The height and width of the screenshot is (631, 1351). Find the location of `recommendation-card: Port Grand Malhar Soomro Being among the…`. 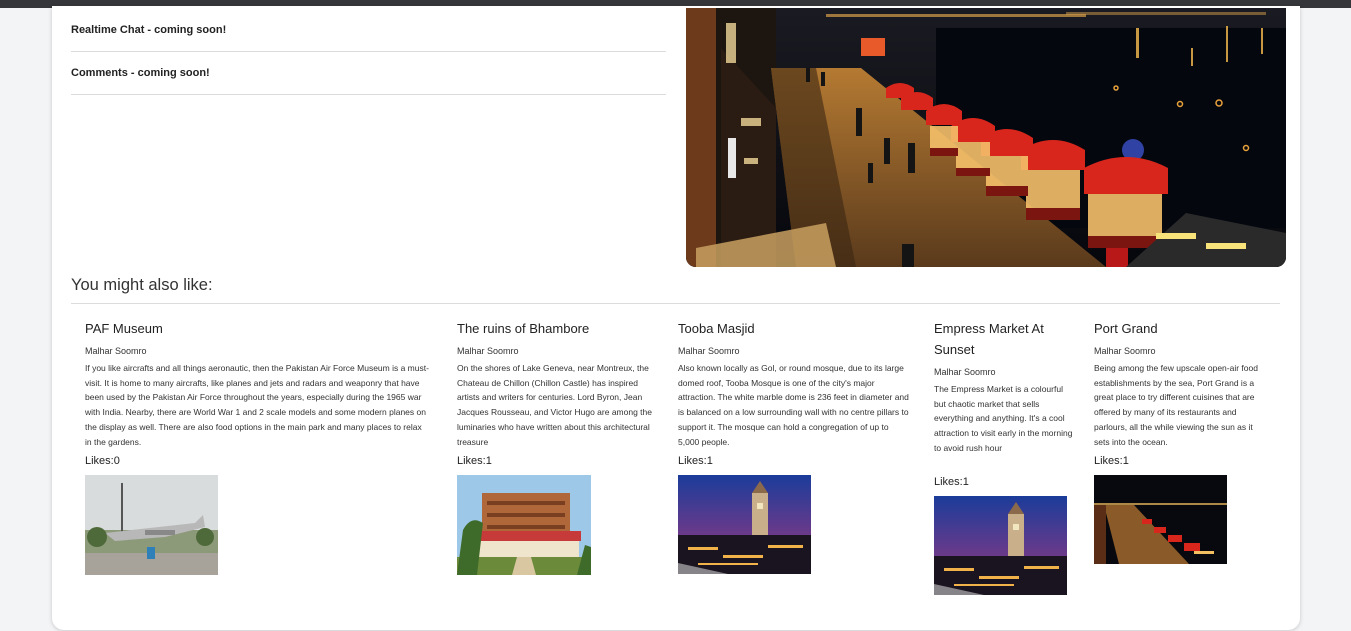

recommendation-card: Port Grand Malhar Soomro Being among the… is located at coordinates (1182, 441).